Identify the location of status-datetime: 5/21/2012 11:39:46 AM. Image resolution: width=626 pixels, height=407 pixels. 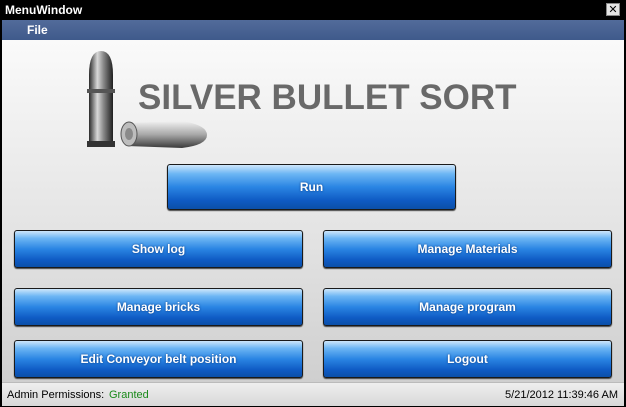
(561, 395).